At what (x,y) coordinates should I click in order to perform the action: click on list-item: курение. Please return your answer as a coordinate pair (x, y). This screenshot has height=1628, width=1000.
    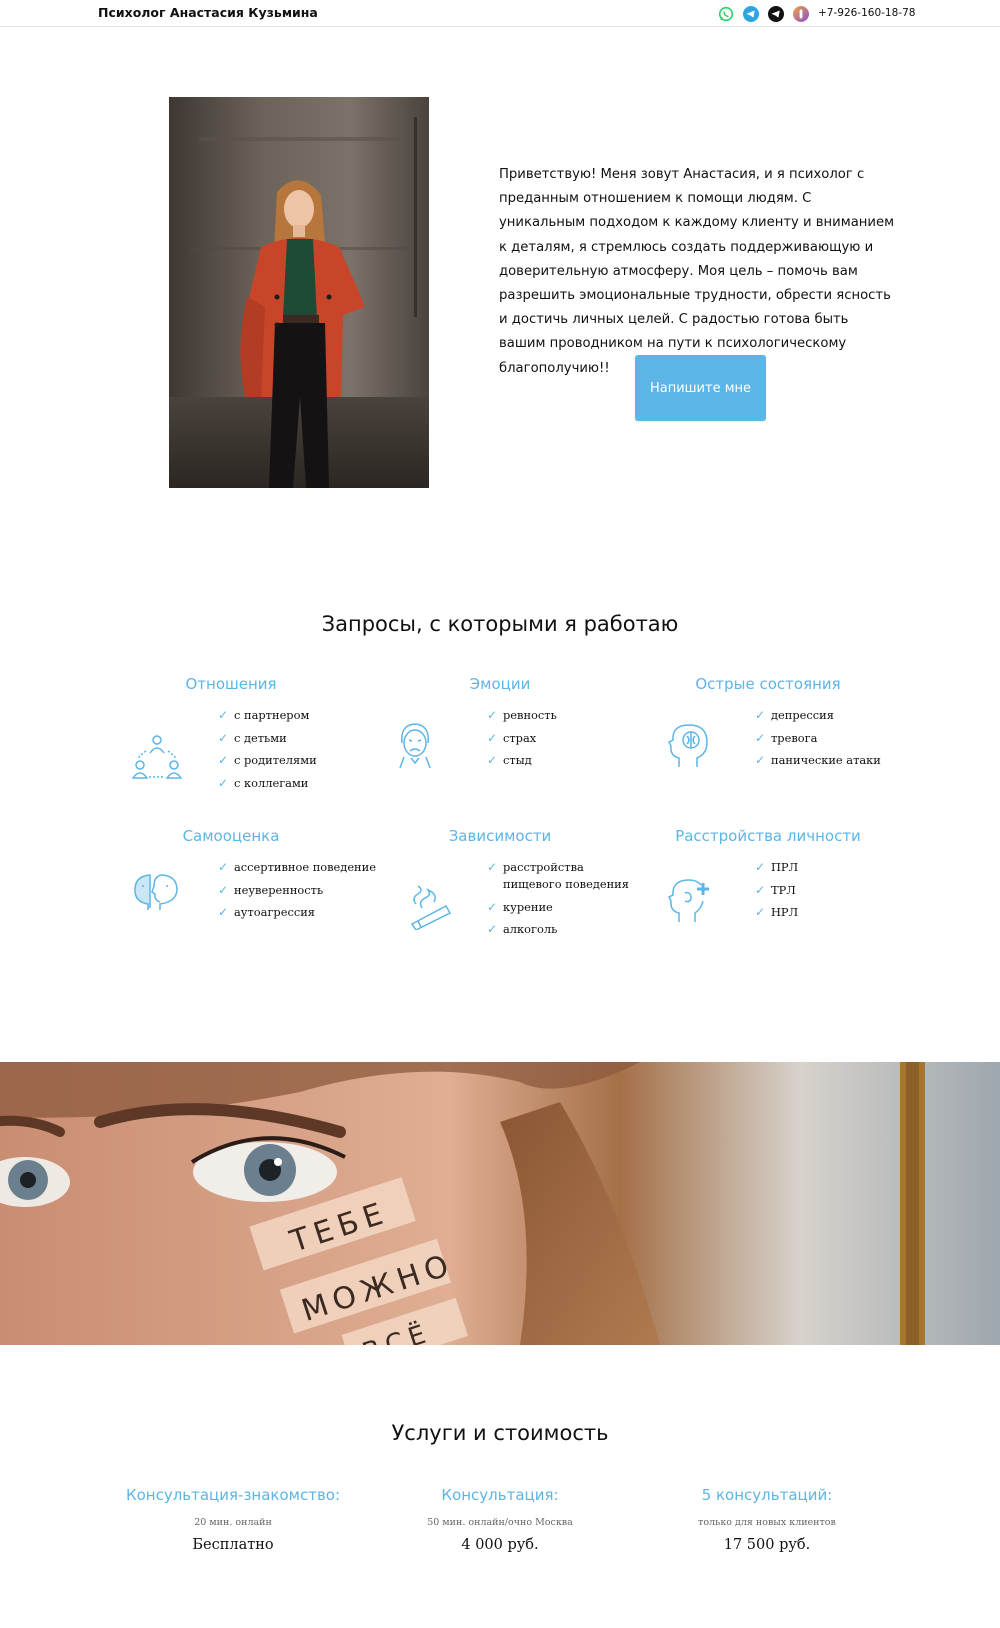
    Looking at the image, I should click on (562, 907).